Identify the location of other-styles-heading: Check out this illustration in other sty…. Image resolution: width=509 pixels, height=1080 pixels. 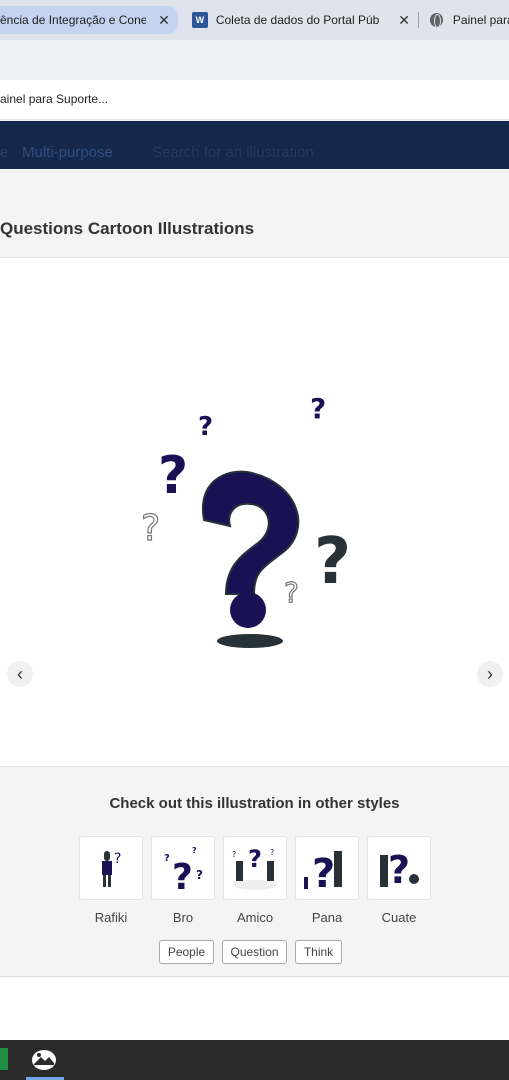
(254, 803).